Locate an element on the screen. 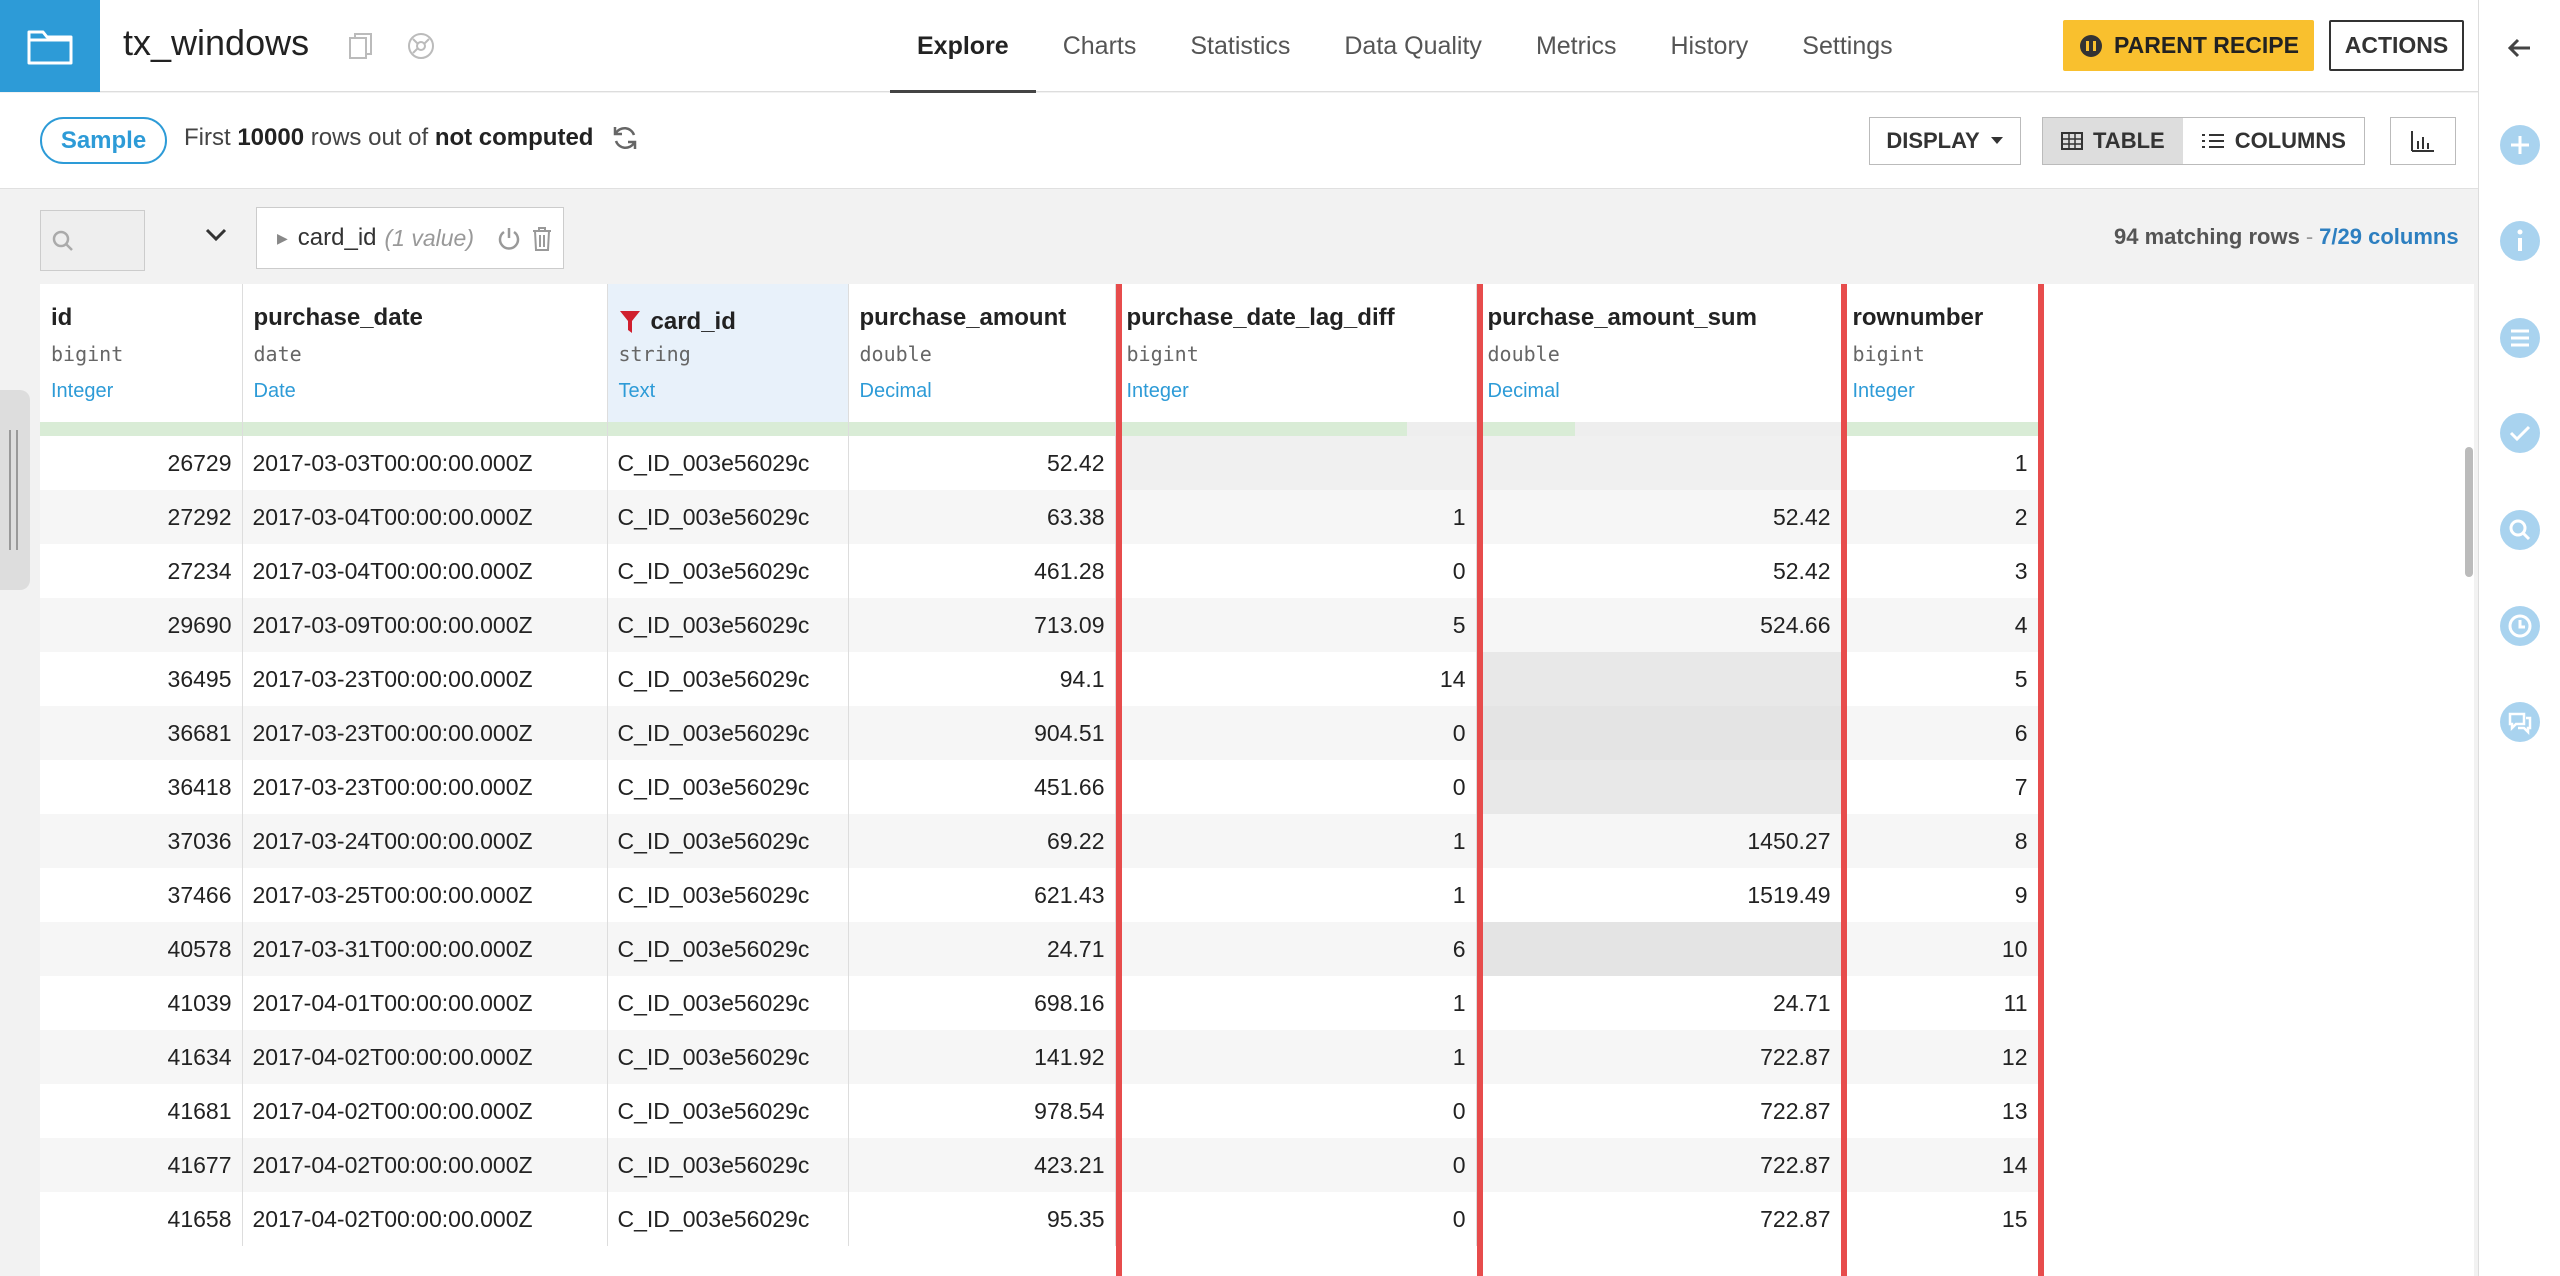 Image resolution: width=2560 pixels, height=1276 pixels. vertical-scrollbar is located at coordinates (2469, 512).